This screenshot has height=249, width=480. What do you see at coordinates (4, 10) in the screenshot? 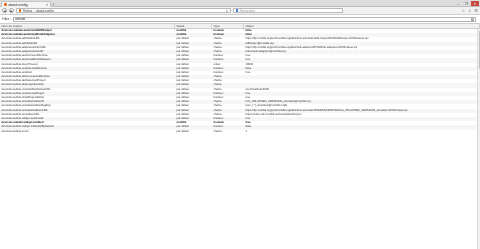
I see `back-button: ◀` at bounding box center [4, 10].